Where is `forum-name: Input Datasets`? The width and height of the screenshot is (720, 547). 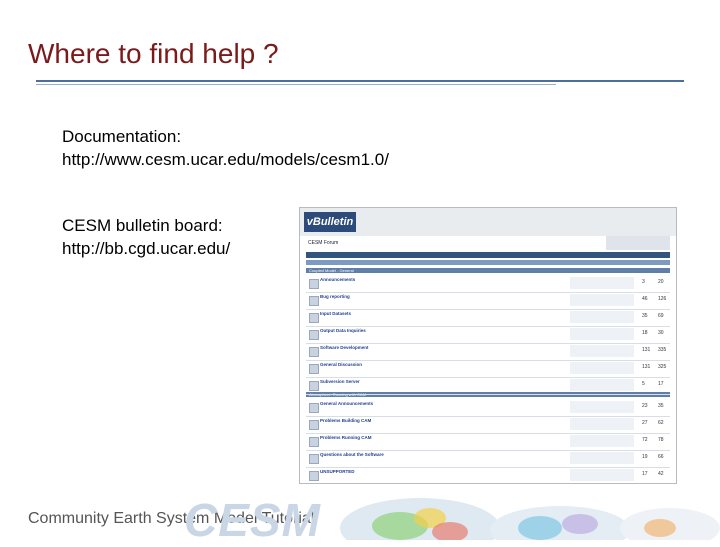
forum-name: Input Datasets is located at coordinates (335, 313).